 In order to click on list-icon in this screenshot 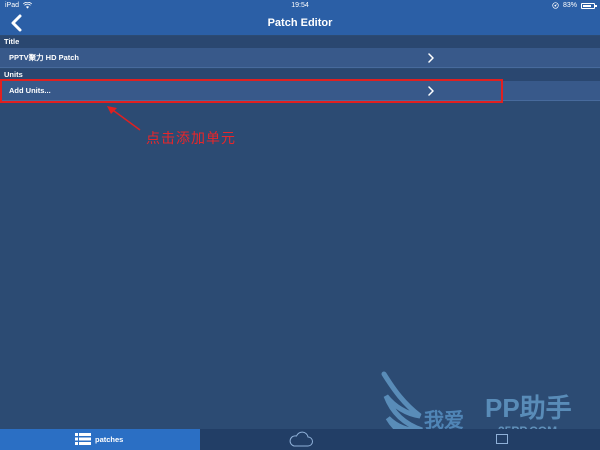, I will do `click(83, 439)`.